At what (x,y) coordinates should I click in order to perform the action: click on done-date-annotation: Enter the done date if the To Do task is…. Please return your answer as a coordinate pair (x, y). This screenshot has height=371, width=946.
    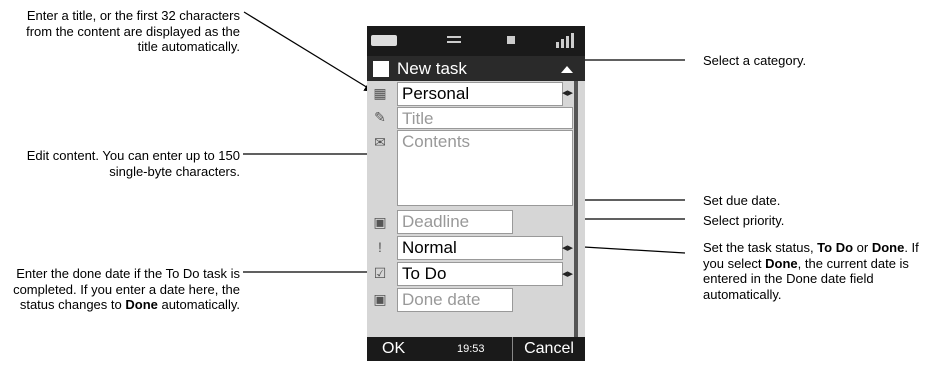
    Looking at the image, I should click on (122, 289).